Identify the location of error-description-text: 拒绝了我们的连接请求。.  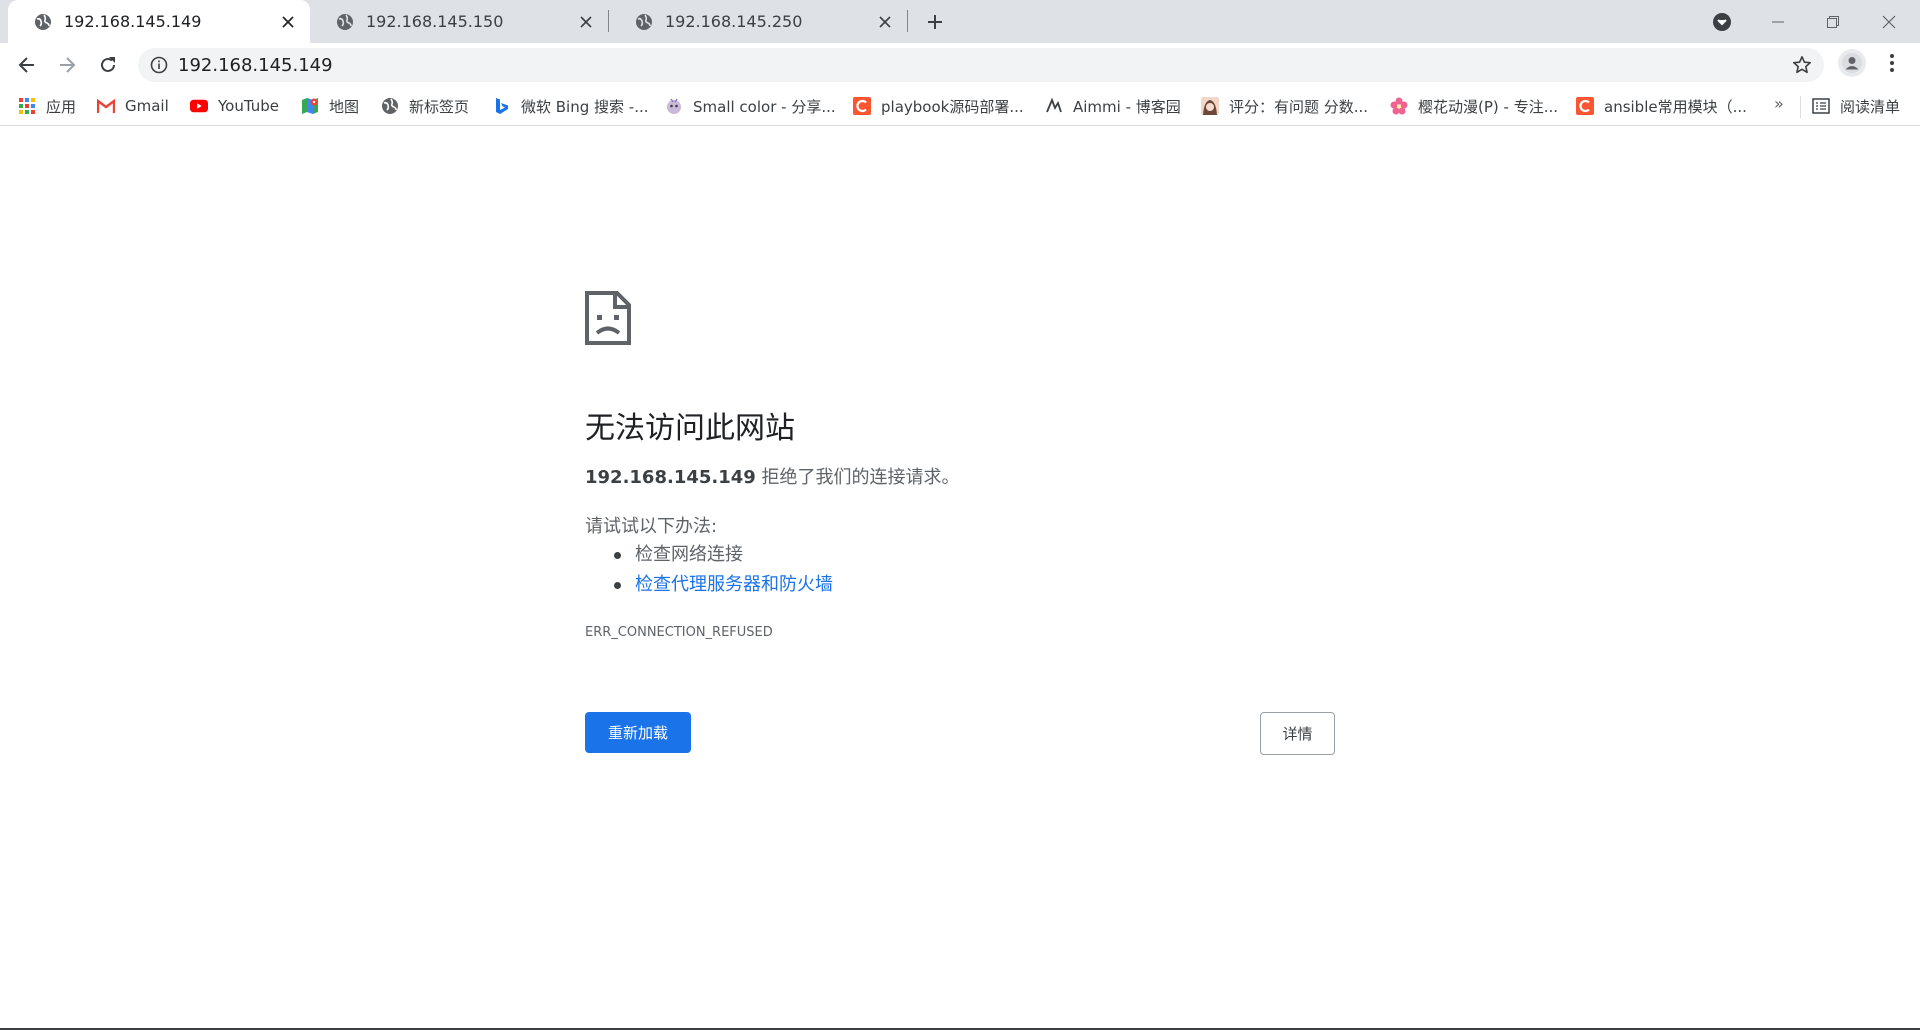
(857, 477).